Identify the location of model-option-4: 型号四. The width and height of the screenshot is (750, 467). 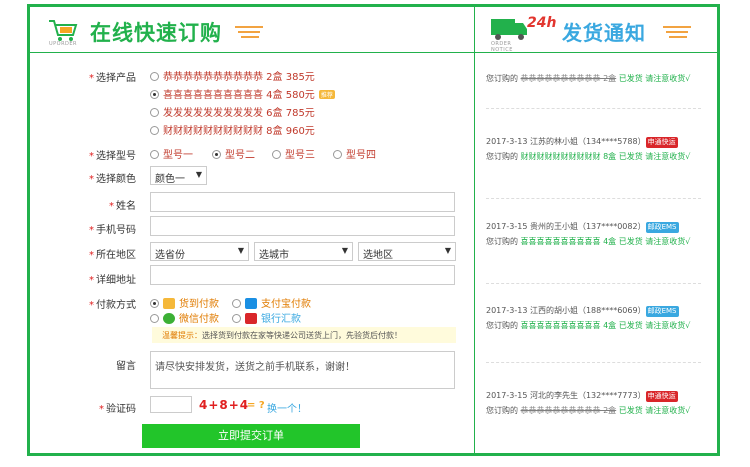
(354, 153).